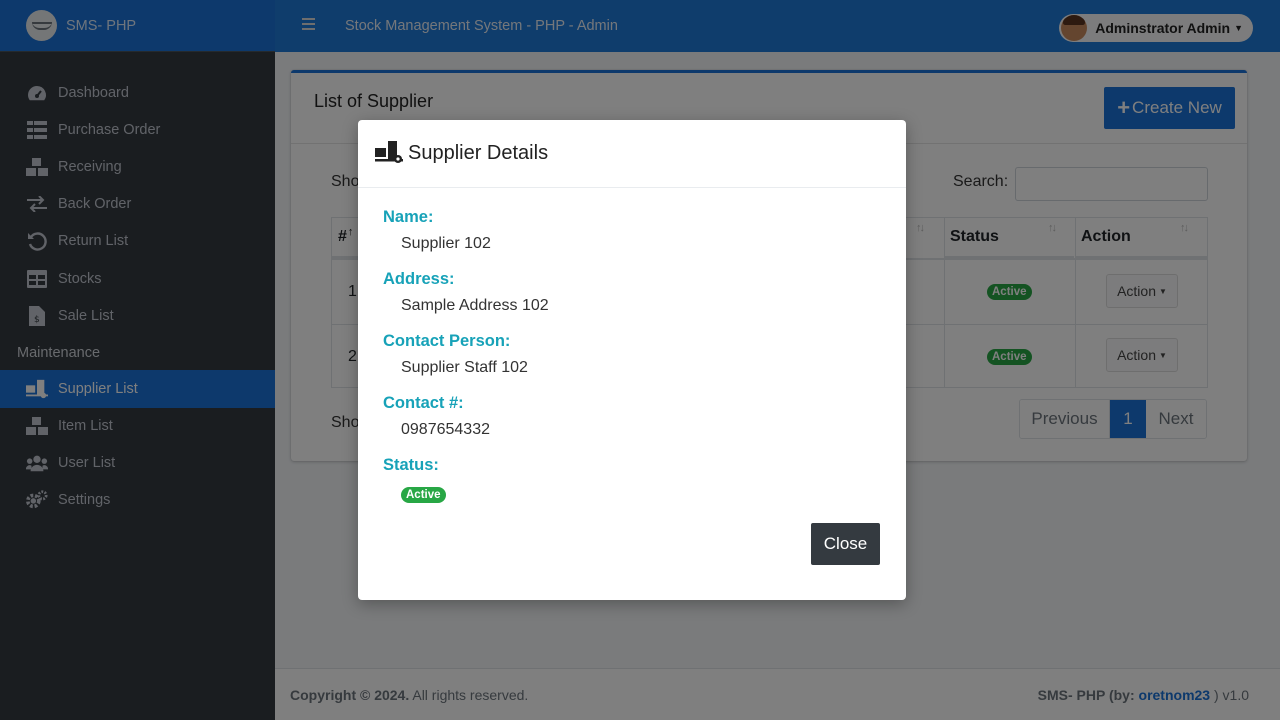  What do you see at coordinates (466, 498) in the screenshot?
I see `field-value-status: Active` at bounding box center [466, 498].